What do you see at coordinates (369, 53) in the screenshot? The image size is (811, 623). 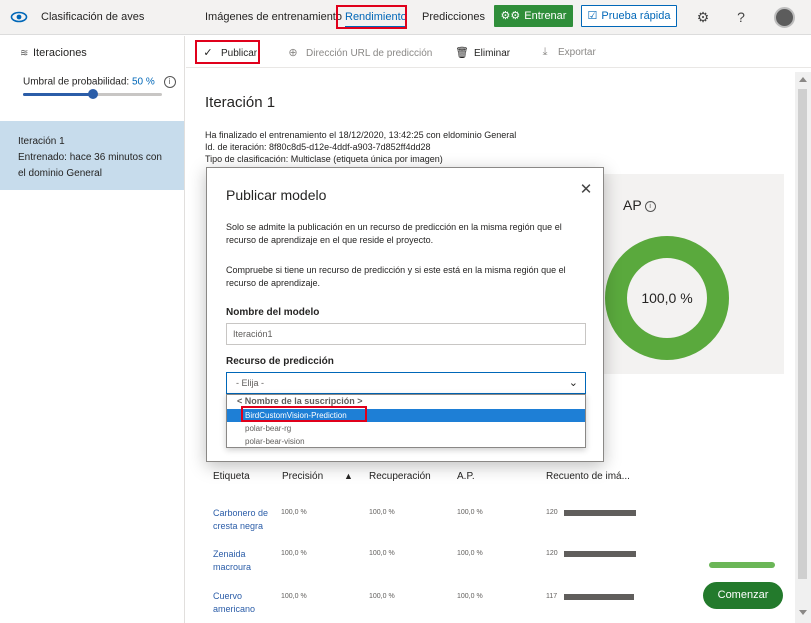 I see `prediction-url-label: Dirección URL de predicción` at bounding box center [369, 53].